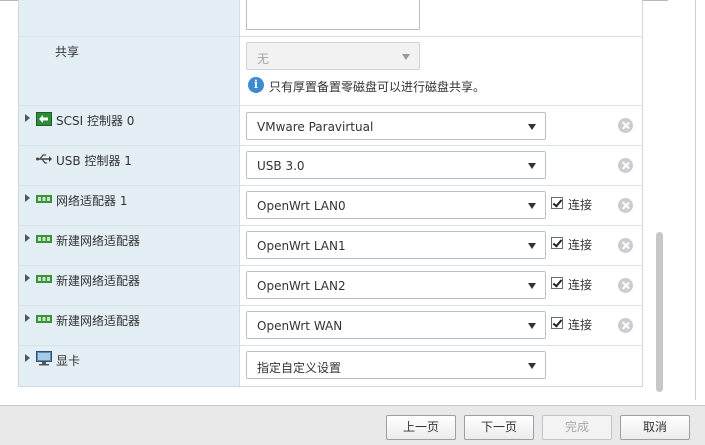 This screenshot has height=445, width=705. What do you see at coordinates (396, 126) in the screenshot?
I see `scsi-type-select: VMware Paravirtual` at bounding box center [396, 126].